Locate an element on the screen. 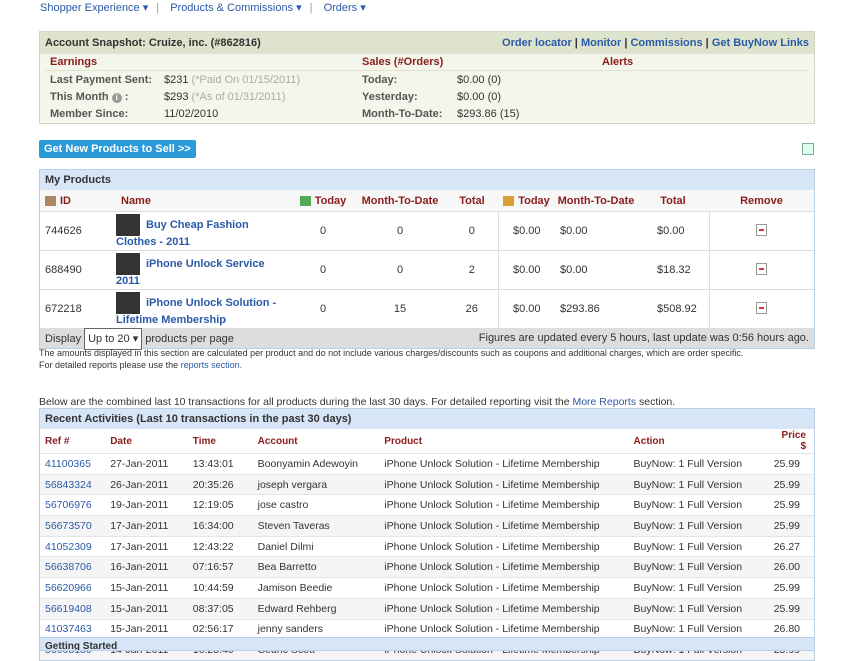 The image size is (852, 661). last-payment-value: $231 is located at coordinates (176, 80).